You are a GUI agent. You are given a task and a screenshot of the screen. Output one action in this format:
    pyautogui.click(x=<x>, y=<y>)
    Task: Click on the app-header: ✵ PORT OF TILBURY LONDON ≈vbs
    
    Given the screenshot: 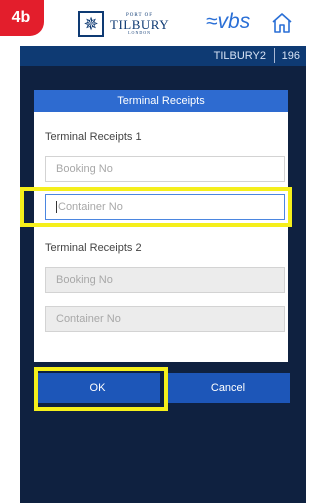 What is the action you would take?
    pyautogui.click(x=163, y=23)
    